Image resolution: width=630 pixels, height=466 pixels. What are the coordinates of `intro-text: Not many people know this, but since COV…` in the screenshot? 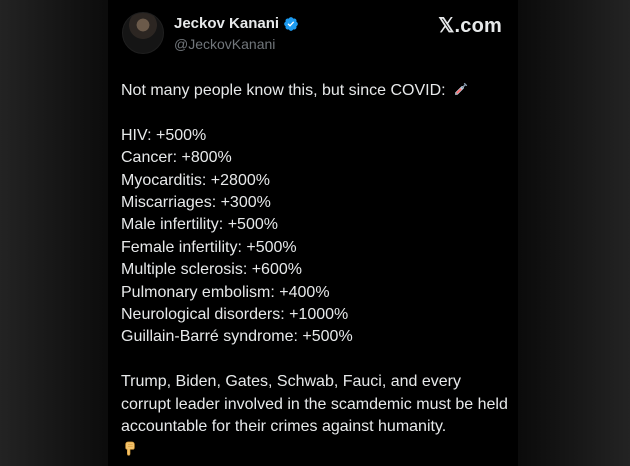 It's located at (283, 90).